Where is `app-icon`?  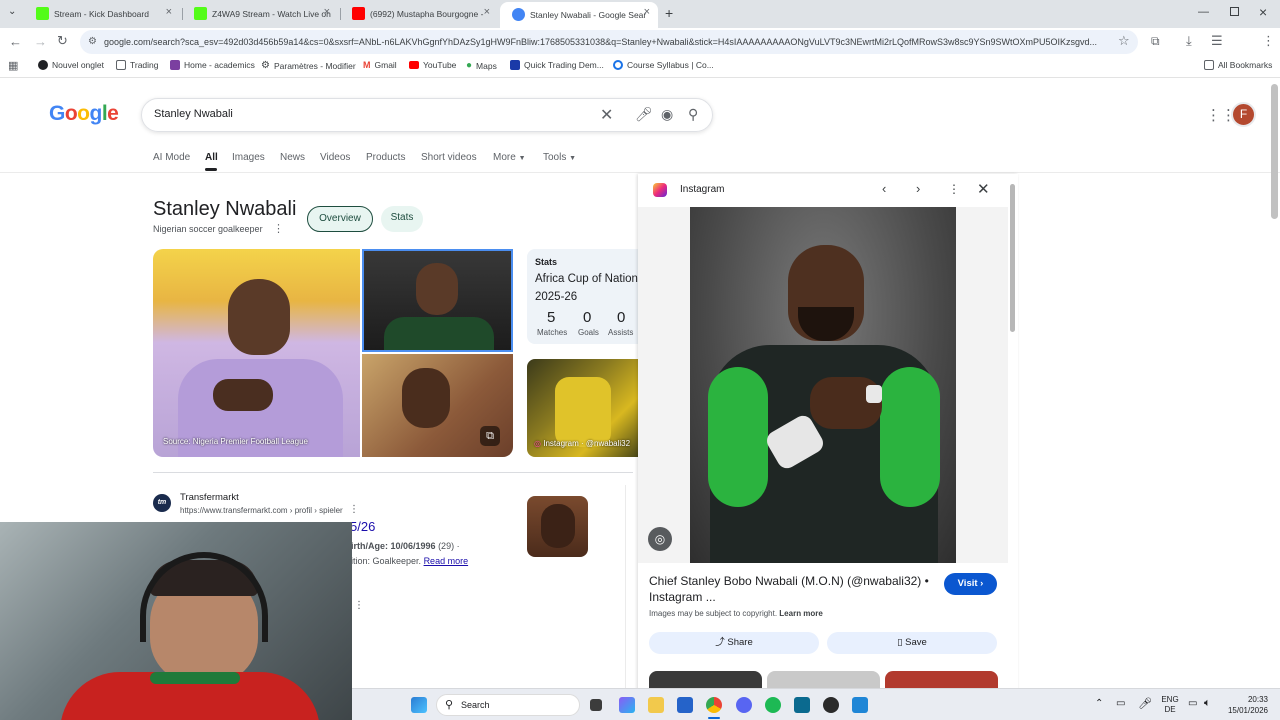
app-icon is located at coordinates (860, 705).